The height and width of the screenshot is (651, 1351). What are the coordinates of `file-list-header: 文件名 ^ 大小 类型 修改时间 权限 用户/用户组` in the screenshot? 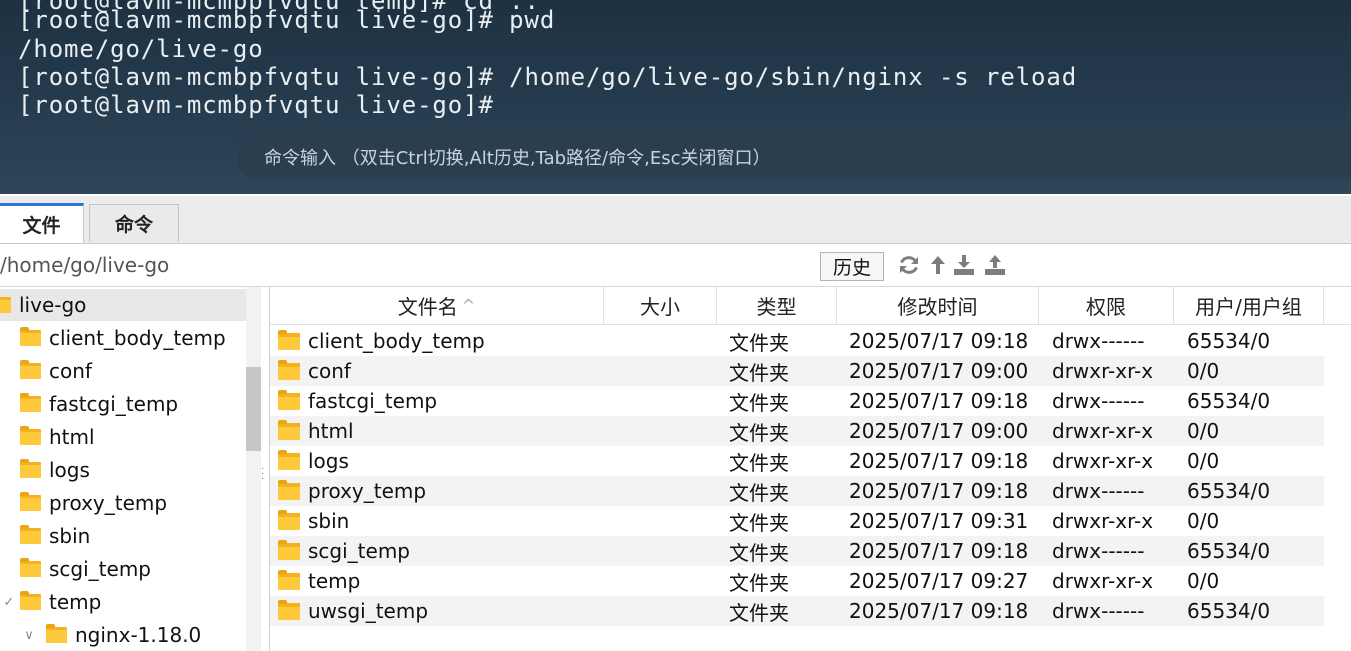 It's located at (810, 306).